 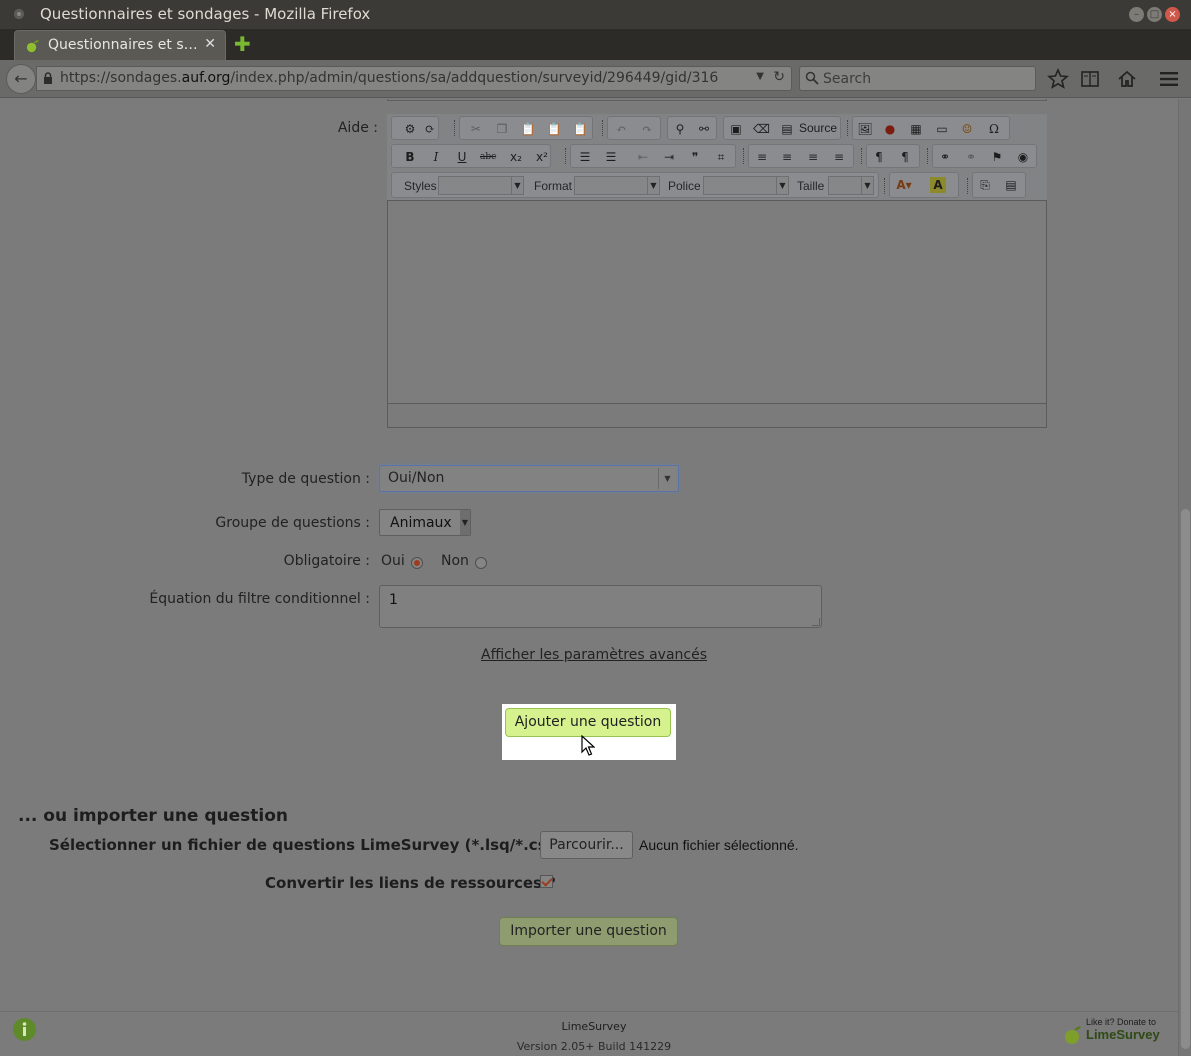 I want to click on scrollbar-thumb, so click(x=1185, y=779).